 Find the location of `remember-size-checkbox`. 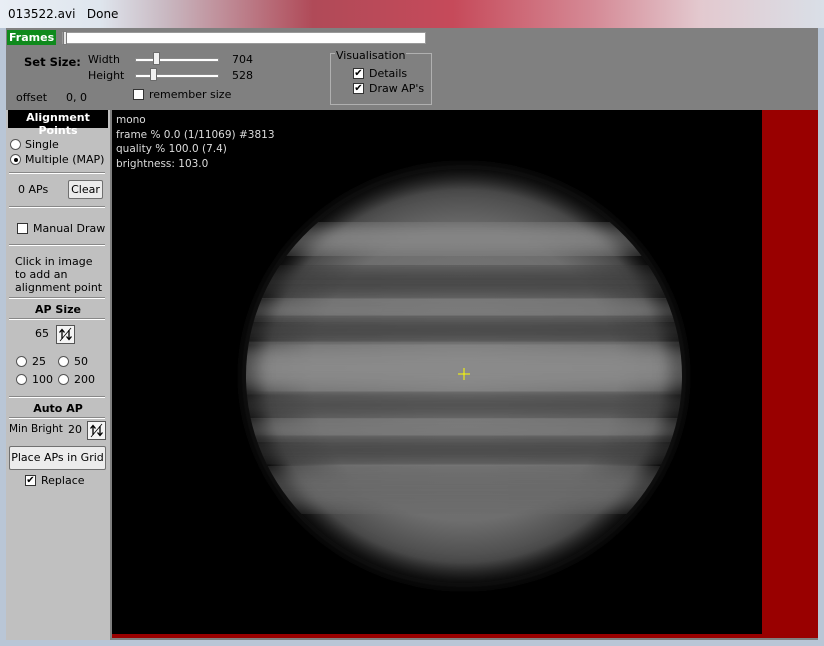

remember-size-checkbox is located at coordinates (138, 94).